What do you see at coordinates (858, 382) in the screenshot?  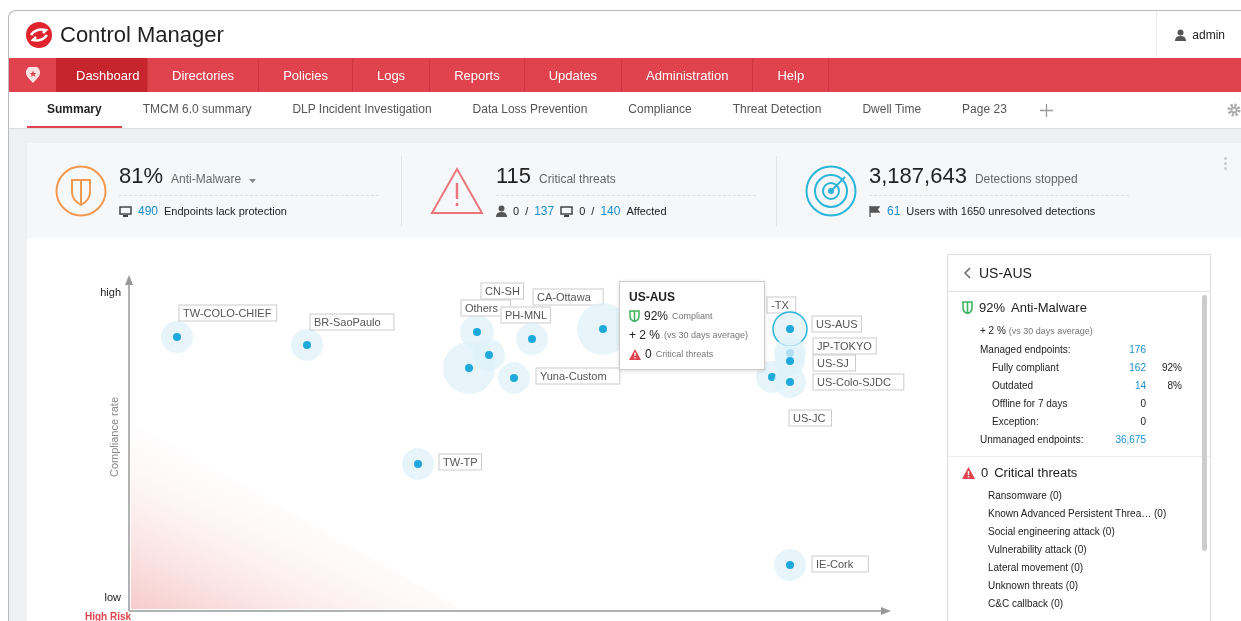 I see `location-label: US-Colo-SJDC` at bounding box center [858, 382].